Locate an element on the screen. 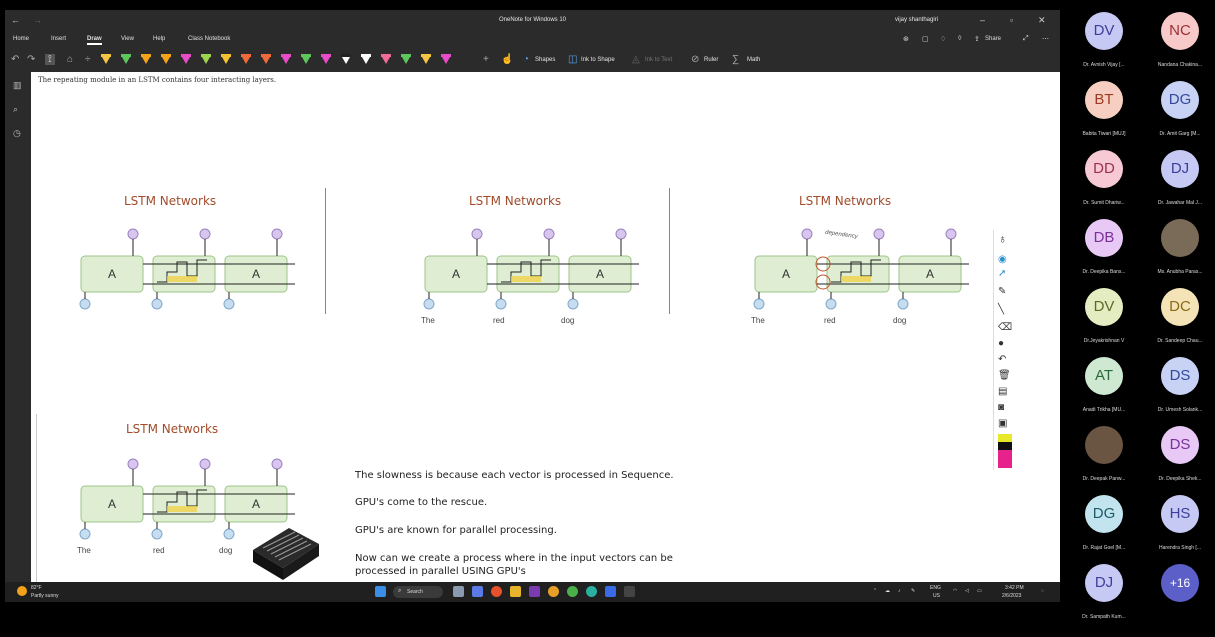  eye-icon: ◉ is located at coordinates (1002, 259).